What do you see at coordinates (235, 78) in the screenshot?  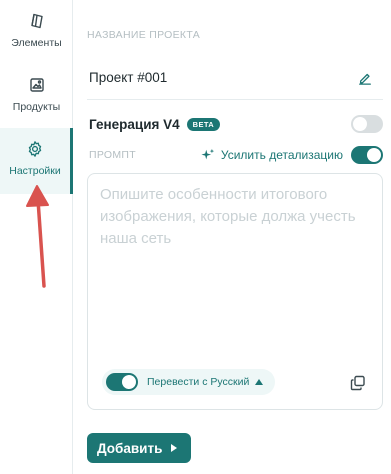 I see `project-name-row: Проект #001` at bounding box center [235, 78].